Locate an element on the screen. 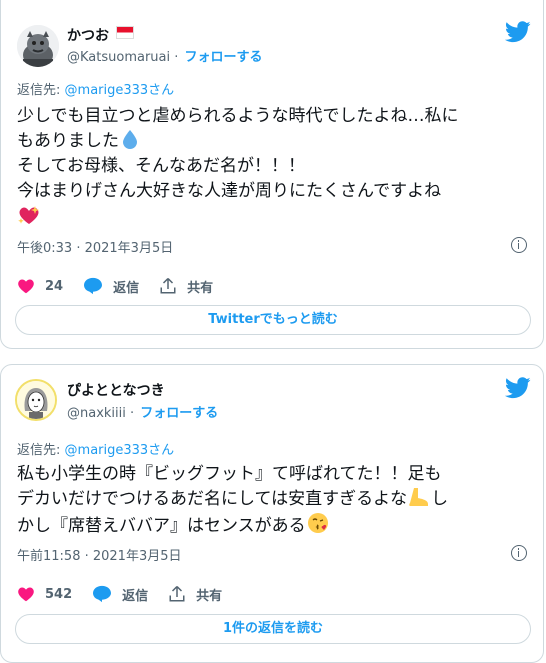 The height and width of the screenshot is (663, 546). like-count: 24 is located at coordinates (54, 286).